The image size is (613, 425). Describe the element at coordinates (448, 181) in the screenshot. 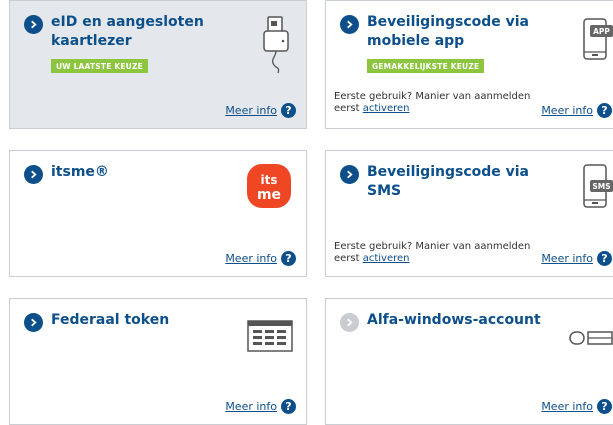

I see `option-title: Beveiligingscode via SMS` at that location.